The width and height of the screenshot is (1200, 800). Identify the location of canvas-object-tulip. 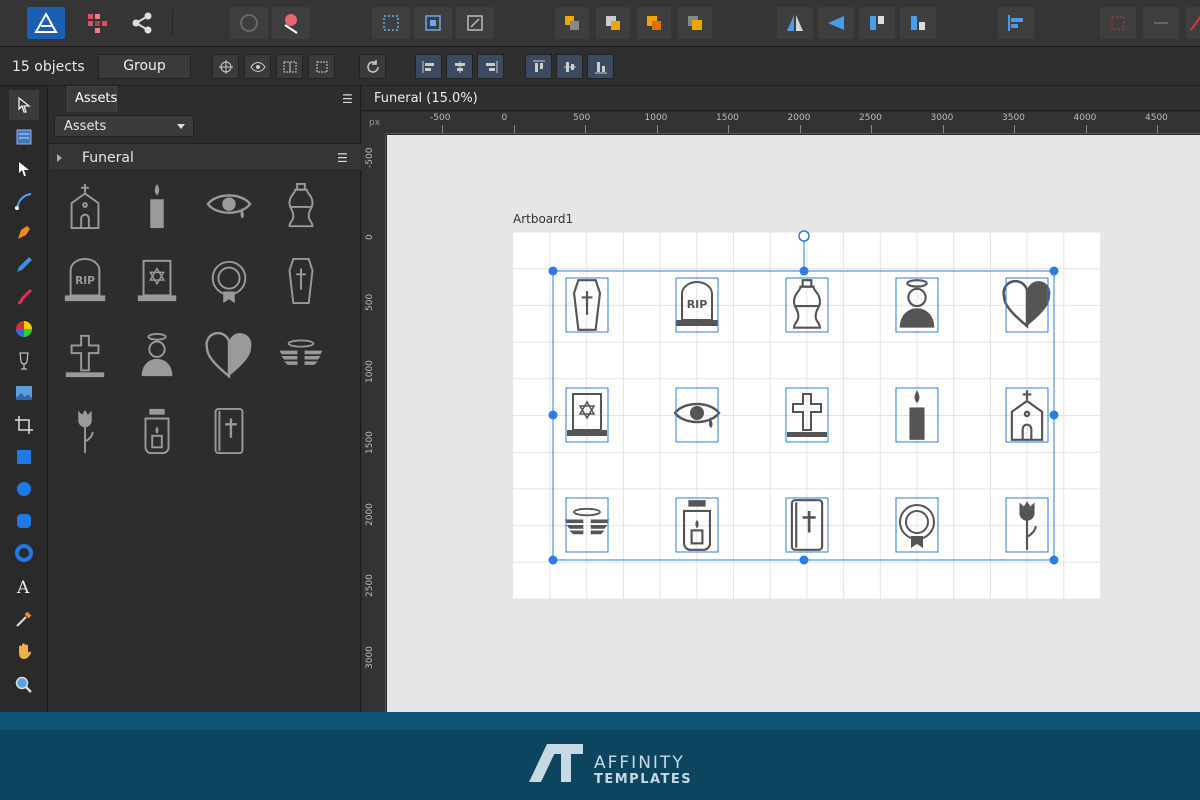
(1027, 525).